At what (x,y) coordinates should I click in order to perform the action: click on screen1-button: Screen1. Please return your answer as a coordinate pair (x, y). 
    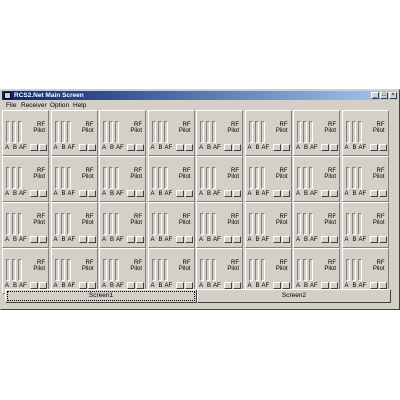
    Looking at the image, I should click on (101, 296).